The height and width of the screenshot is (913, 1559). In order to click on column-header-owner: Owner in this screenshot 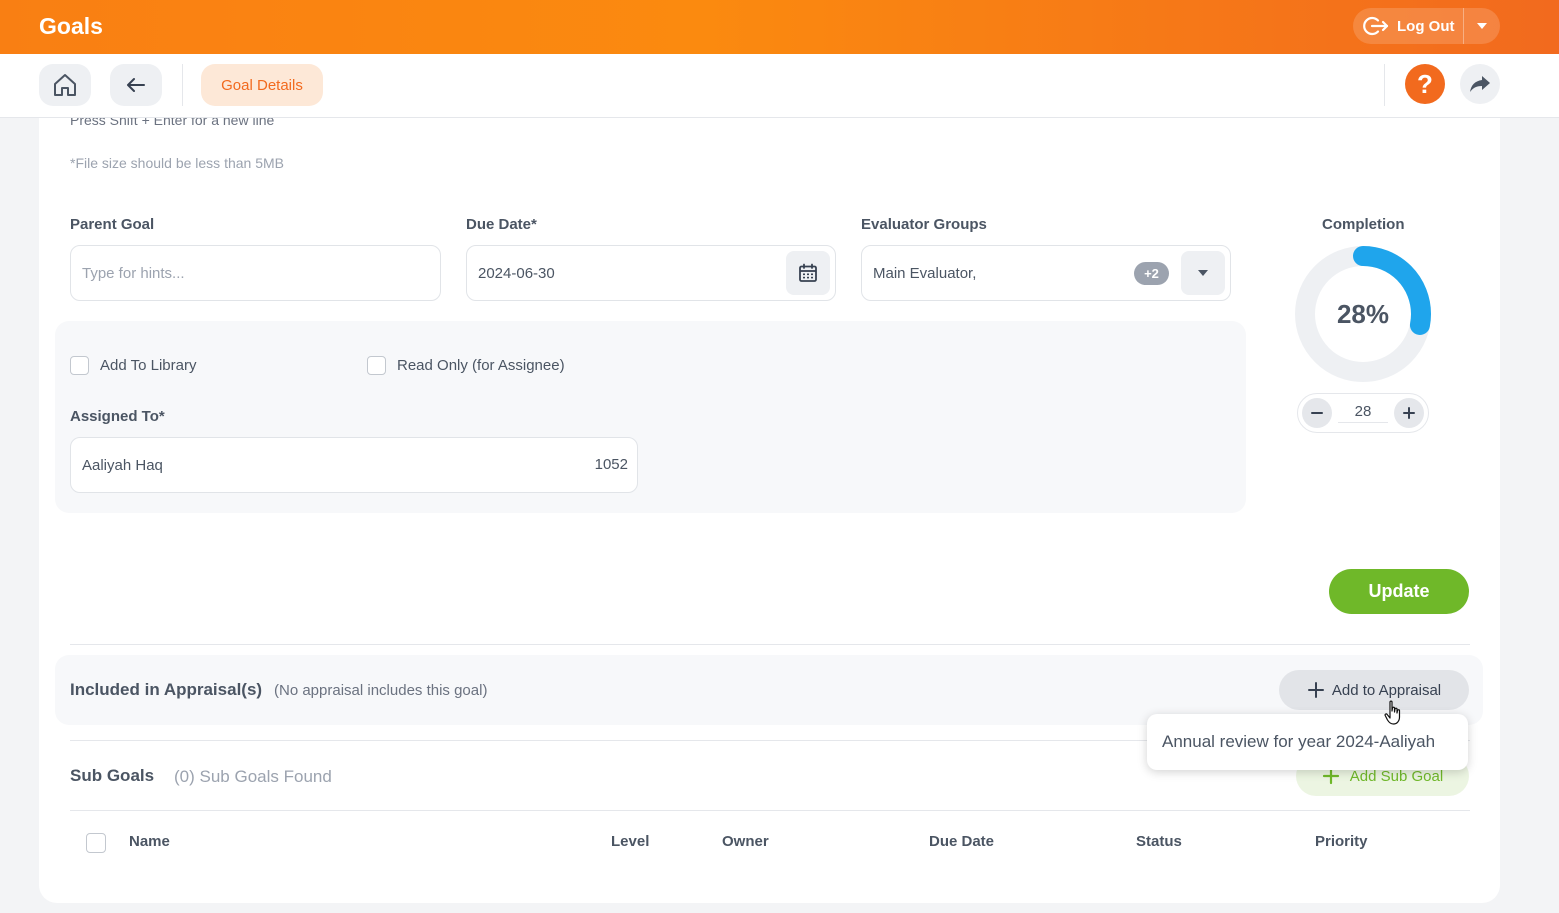, I will do `click(745, 841)`.